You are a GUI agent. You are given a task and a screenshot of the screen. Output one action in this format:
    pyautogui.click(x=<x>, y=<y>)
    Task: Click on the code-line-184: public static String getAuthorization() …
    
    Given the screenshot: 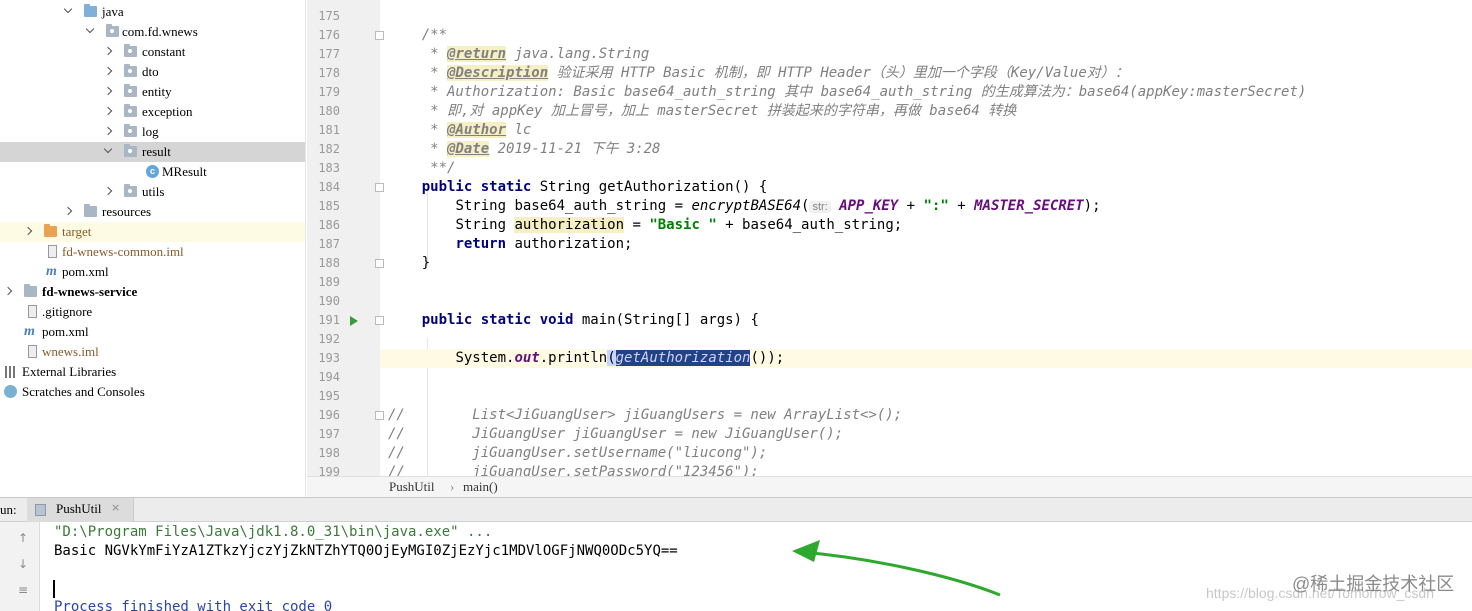 What is the action you would take?
    pyautogui.click(x=926, y=187)
    